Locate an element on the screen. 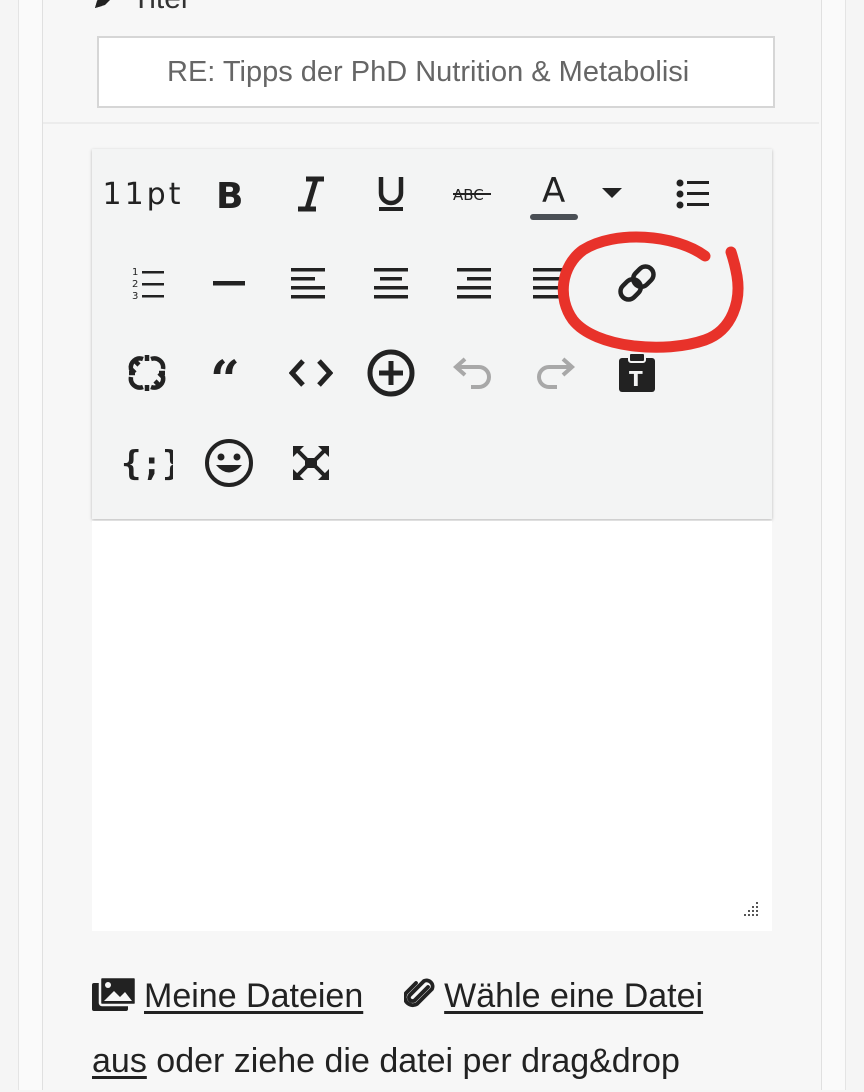 The width and height of the screenshot is (864, 1092). strikethrough-icon: ABC is located at coordinates (473, 194).